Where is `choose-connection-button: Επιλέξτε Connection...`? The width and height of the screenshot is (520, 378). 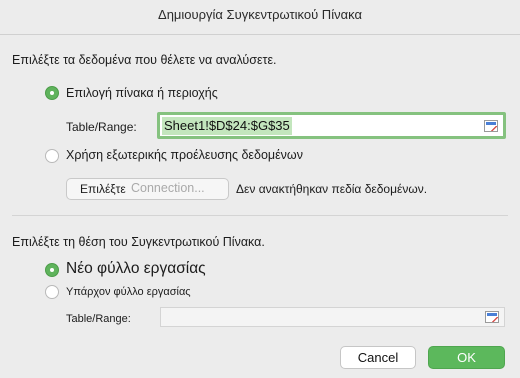
choose-connection-button: Επιλέξτε Connection... is located at coordinates (147, 189).